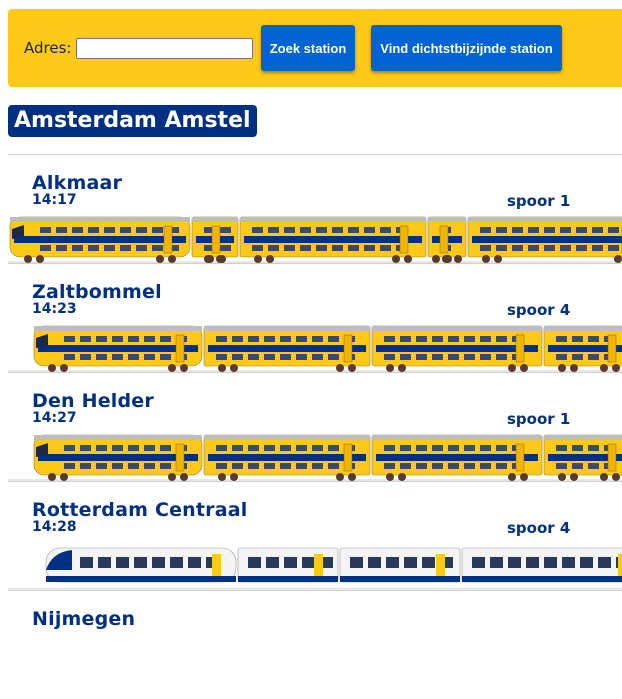  What do you see at coordinates (84, 619) in the screenshot?
I see `departure-destination: Nijmegen` at bounding box center [84, 619].